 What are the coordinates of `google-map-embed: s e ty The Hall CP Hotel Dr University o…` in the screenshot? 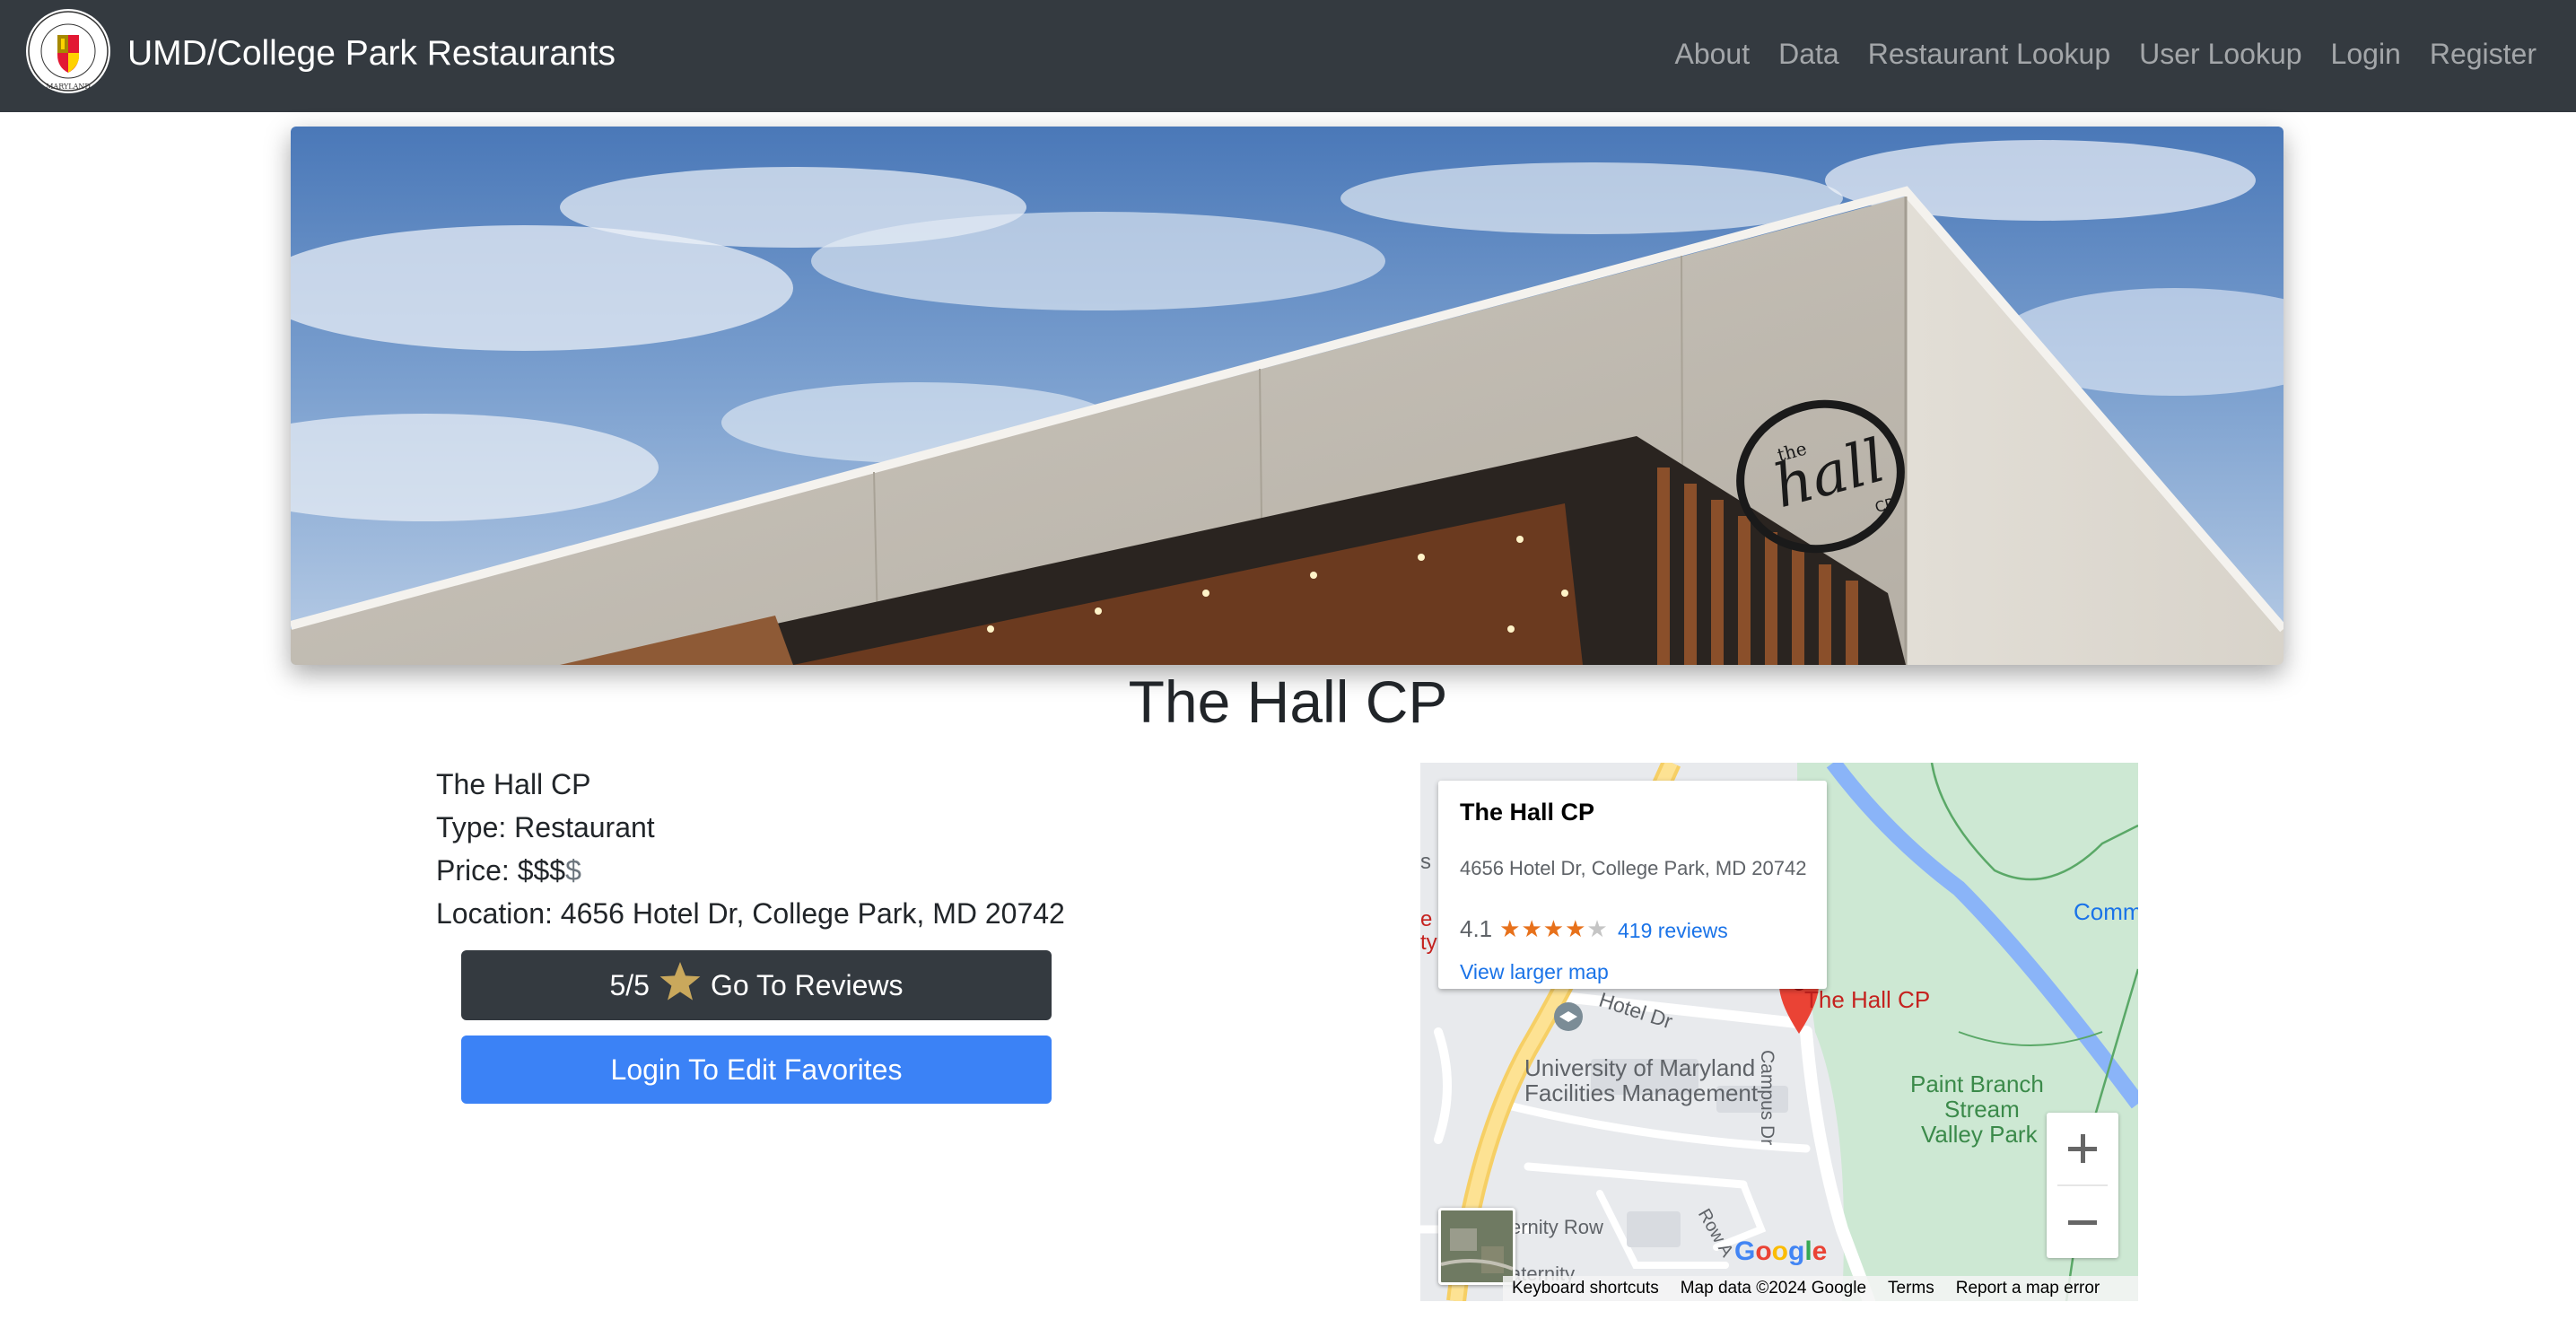 It's located at (1779, 1032).